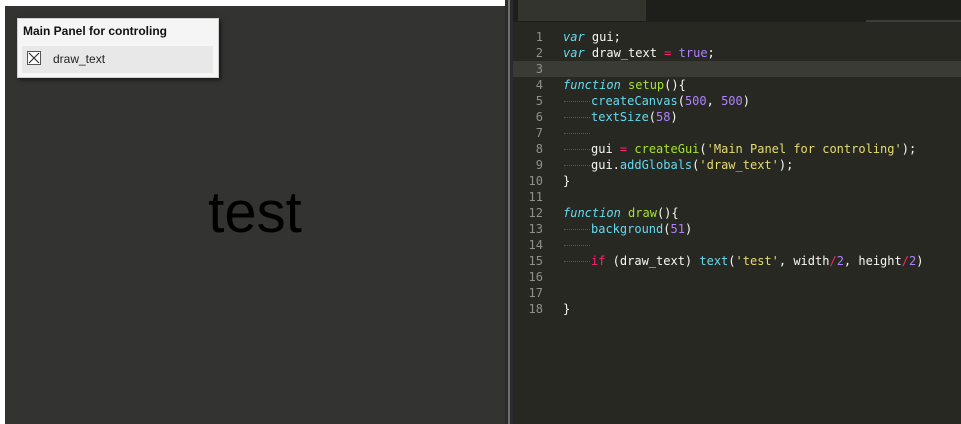 This screenshot has width=961, height=424. I want to click on line-number: 17, so click(535, 293).